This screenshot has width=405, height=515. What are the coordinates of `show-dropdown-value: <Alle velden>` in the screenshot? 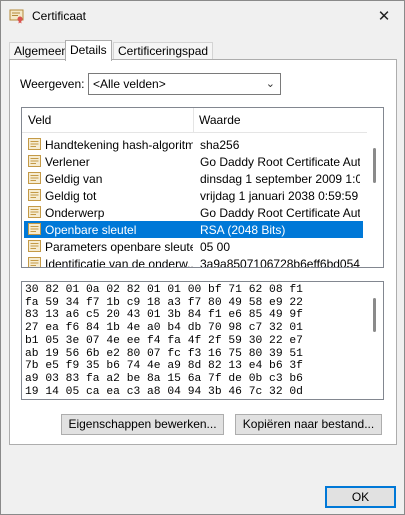 It's located at (129, 84).